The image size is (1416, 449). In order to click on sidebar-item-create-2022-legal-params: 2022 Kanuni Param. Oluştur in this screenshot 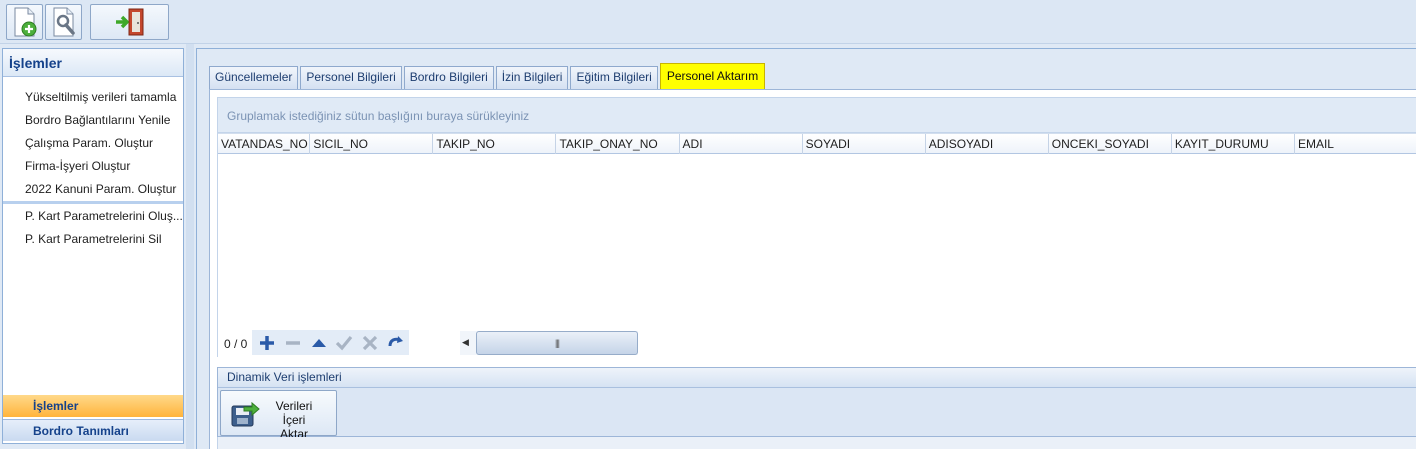, I will do `click(93, 189)`.